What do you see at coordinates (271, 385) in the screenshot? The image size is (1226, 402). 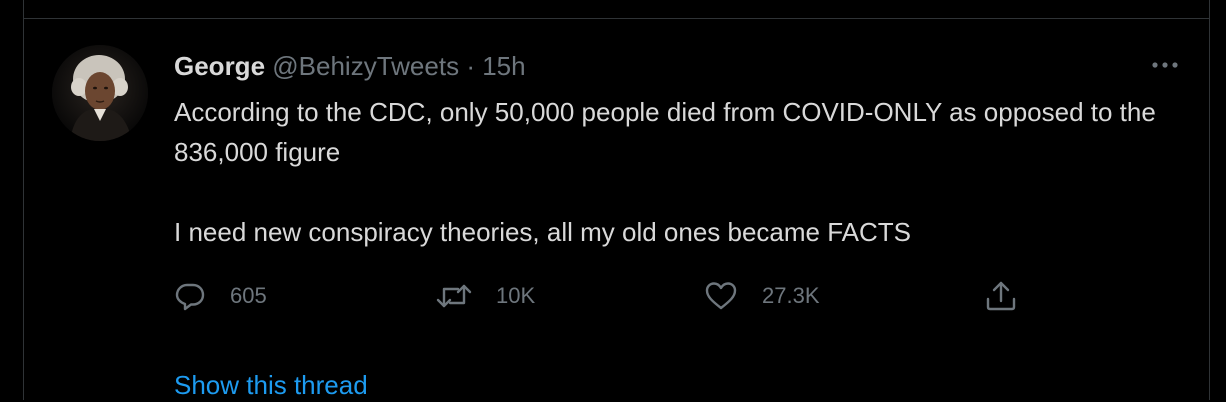 I see `show-thread-link: Show this thread` at bounding box center [271, 385].